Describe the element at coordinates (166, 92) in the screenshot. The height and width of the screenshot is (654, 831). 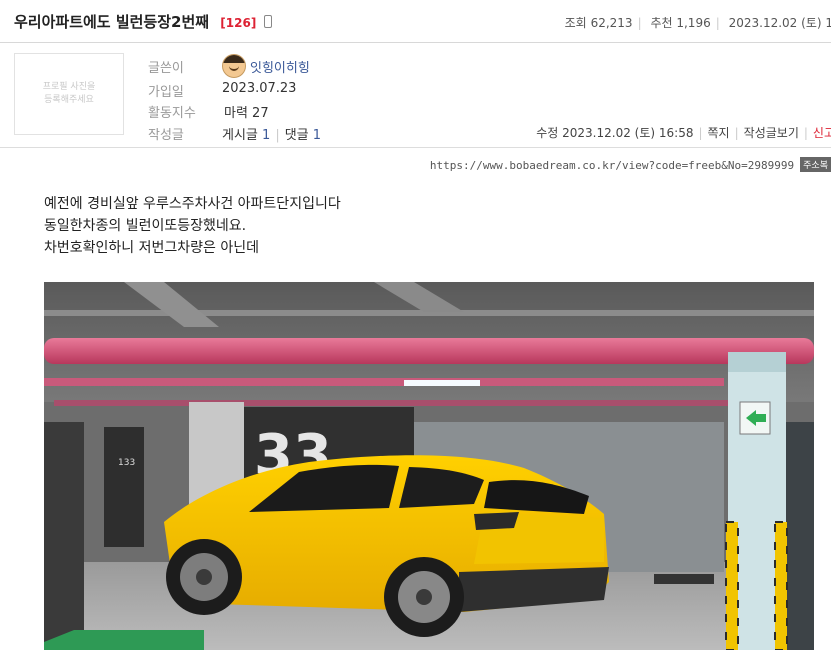
I see `joined-label: 가입일` at that location.